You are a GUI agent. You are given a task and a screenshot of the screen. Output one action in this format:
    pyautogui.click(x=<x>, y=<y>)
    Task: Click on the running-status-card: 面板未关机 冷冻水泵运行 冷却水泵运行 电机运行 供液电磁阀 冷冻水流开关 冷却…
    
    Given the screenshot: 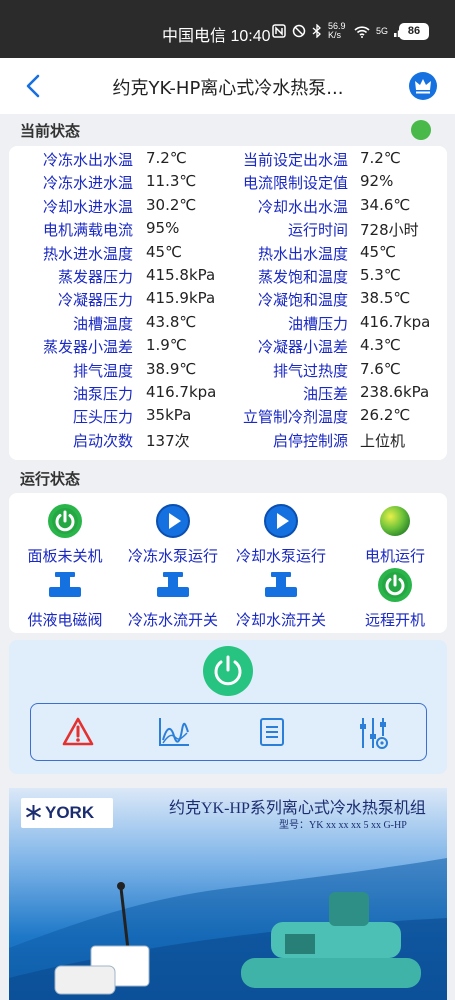 What is the action you would take?
    pyautogui.click(x=228, y=563)
    